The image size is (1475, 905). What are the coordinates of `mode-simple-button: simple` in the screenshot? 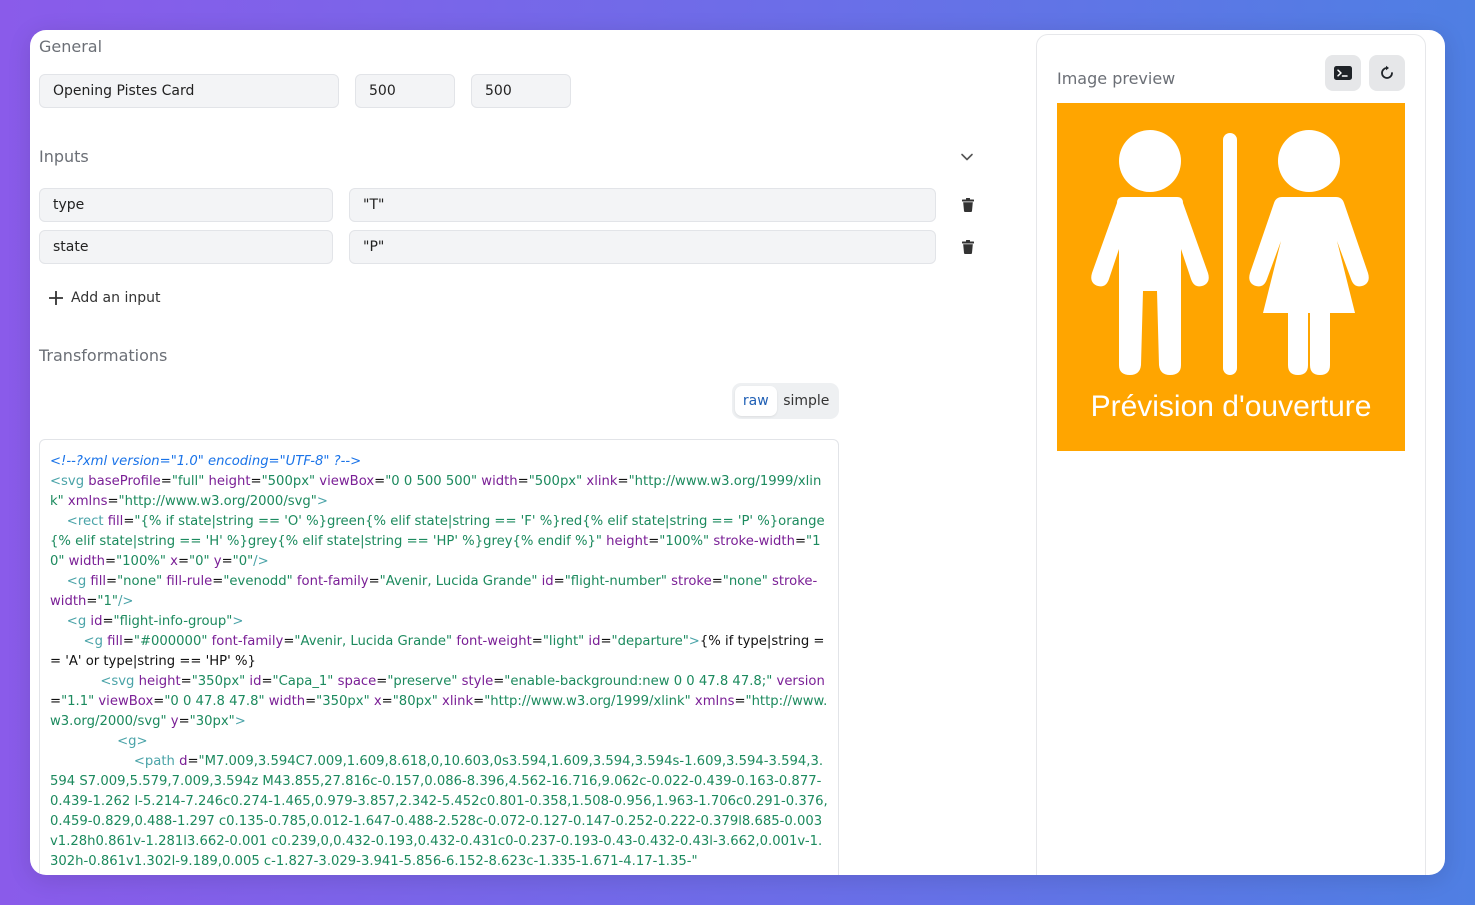 It's located at (806, 401).